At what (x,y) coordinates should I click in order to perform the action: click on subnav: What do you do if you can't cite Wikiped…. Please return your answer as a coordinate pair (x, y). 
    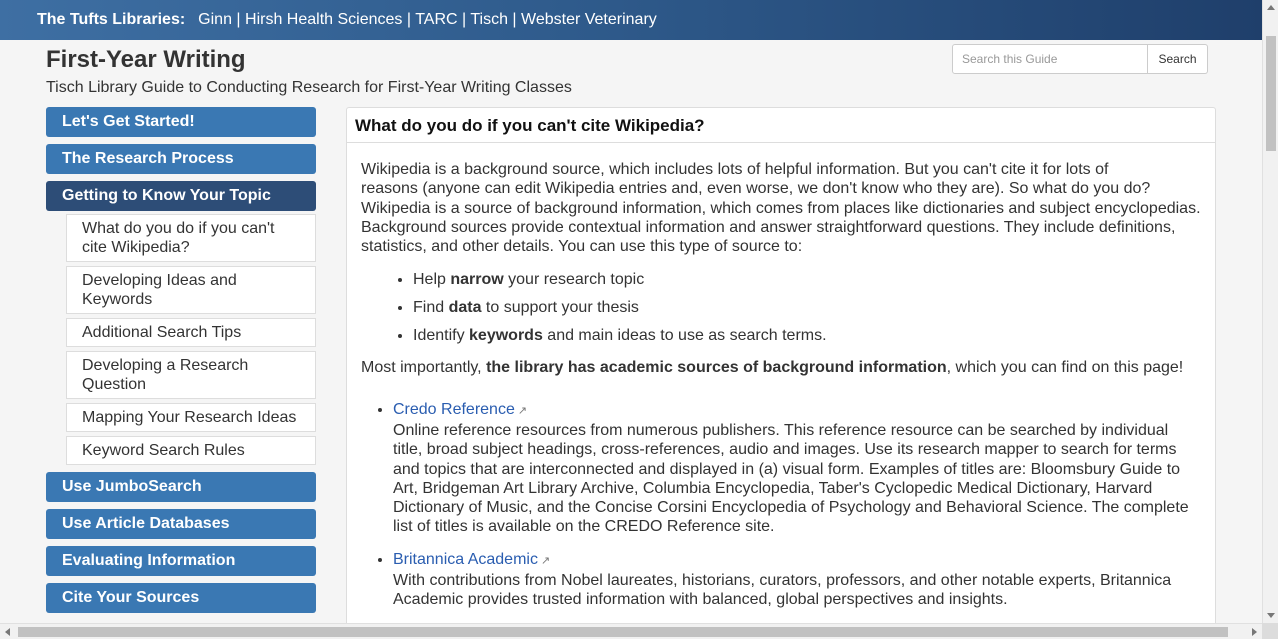
    Looking at the image, I should click on (191, 339).